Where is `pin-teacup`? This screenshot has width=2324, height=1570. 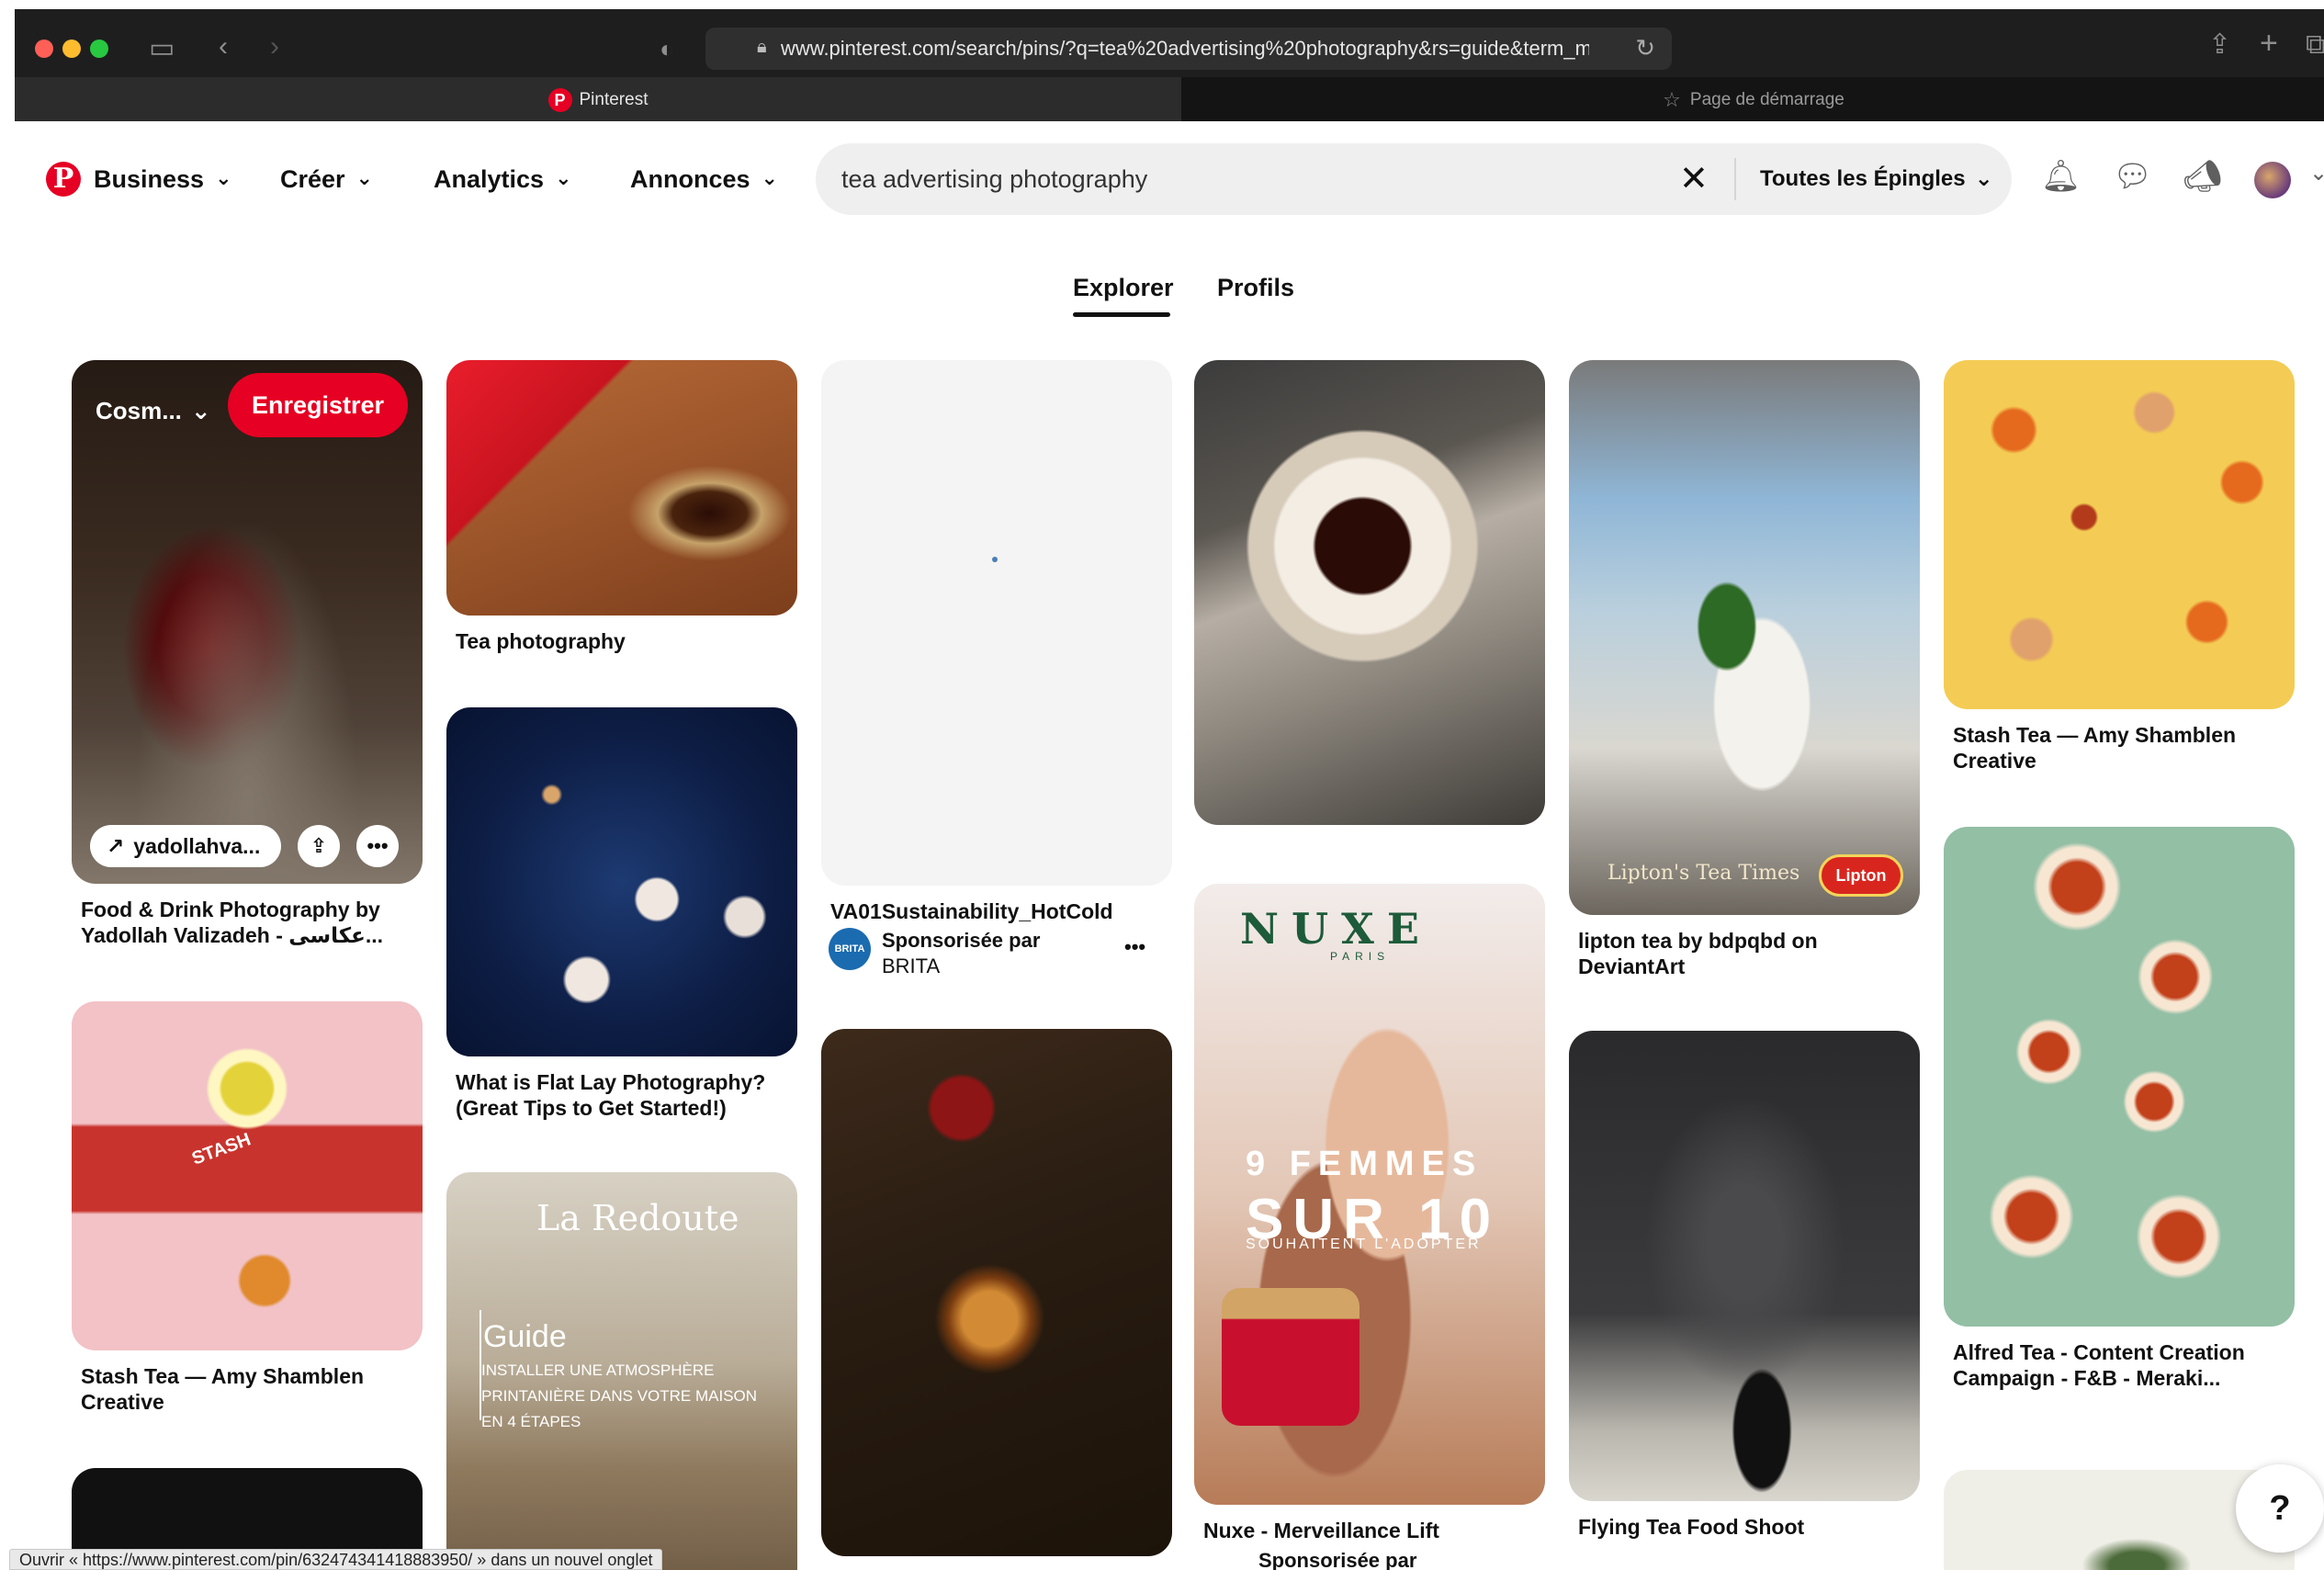 pin-teacup is located at coordinates (1369, 593).